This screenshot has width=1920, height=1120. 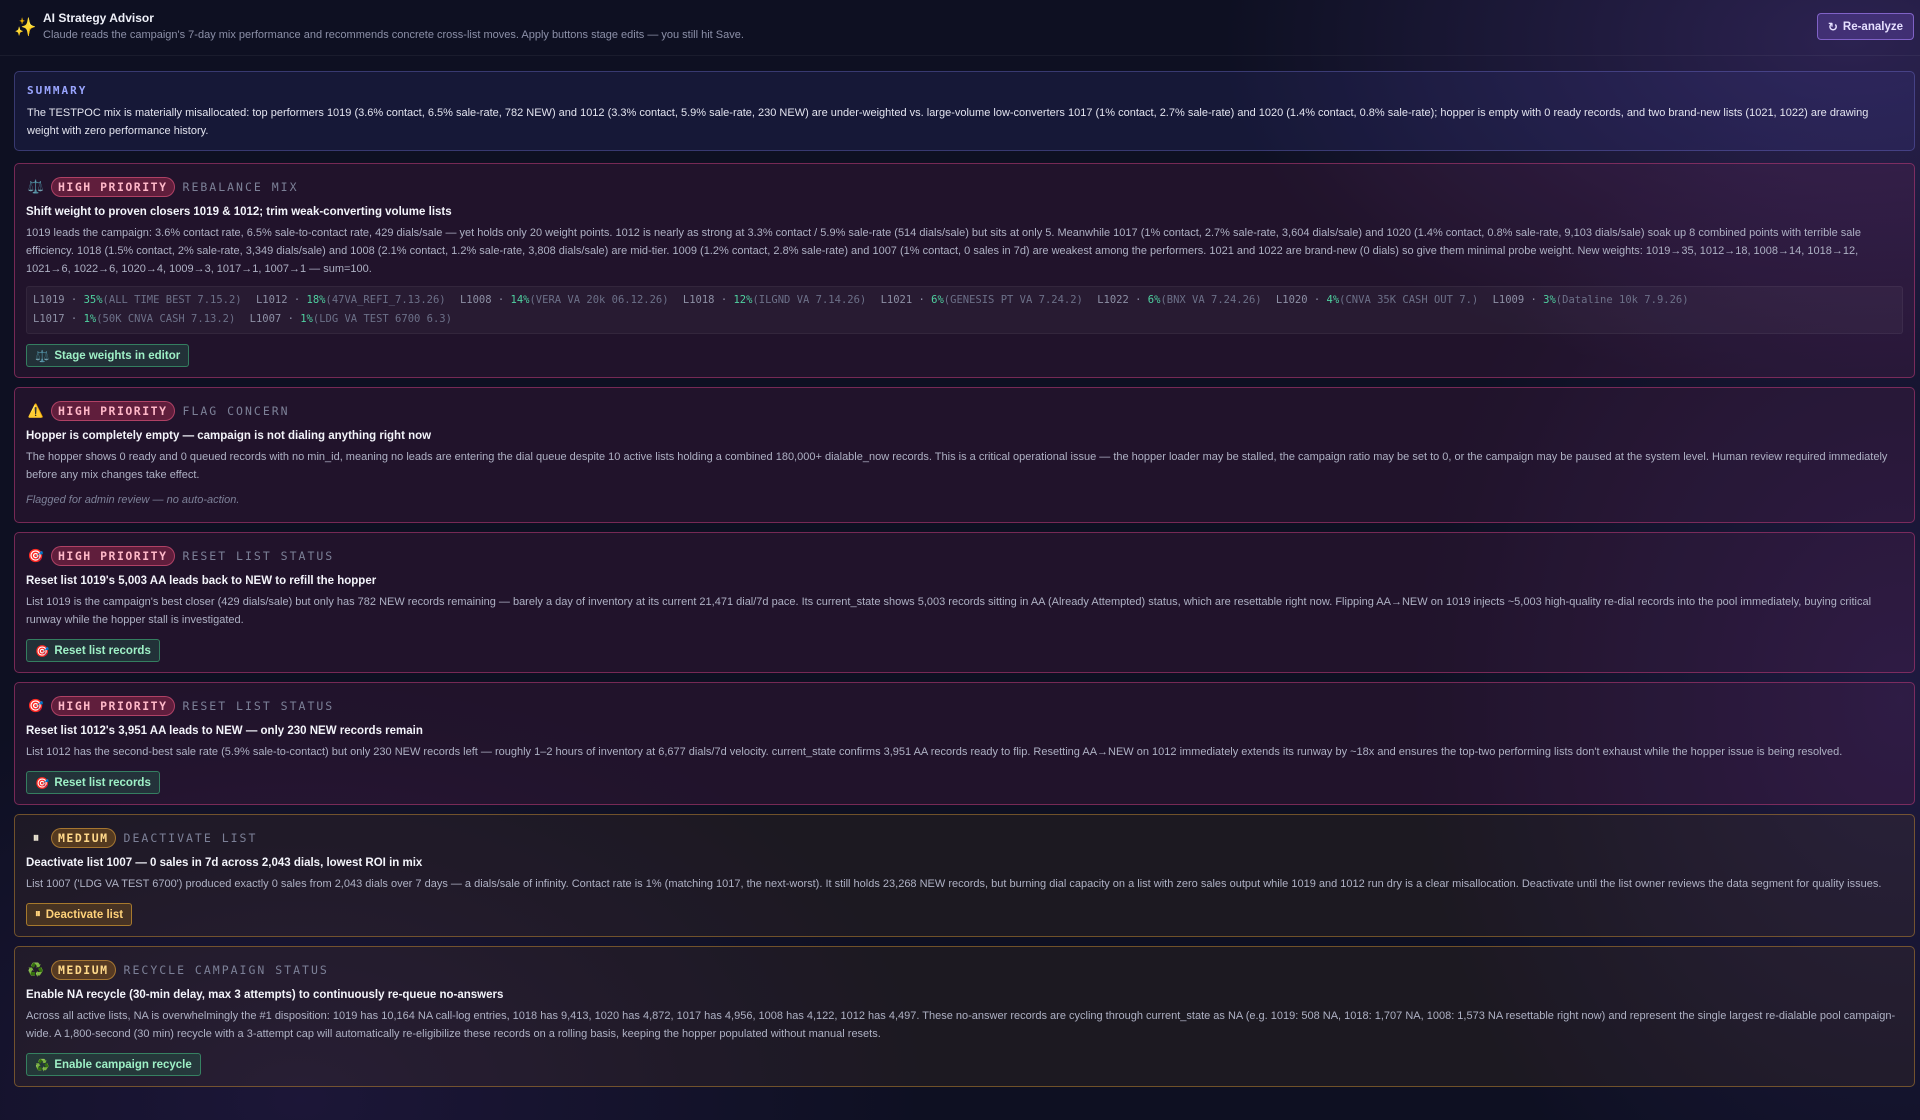 I want to click on weight-item: L1018 · 12%(ILGND VA 7.14.26), so click(x=774, y=300).